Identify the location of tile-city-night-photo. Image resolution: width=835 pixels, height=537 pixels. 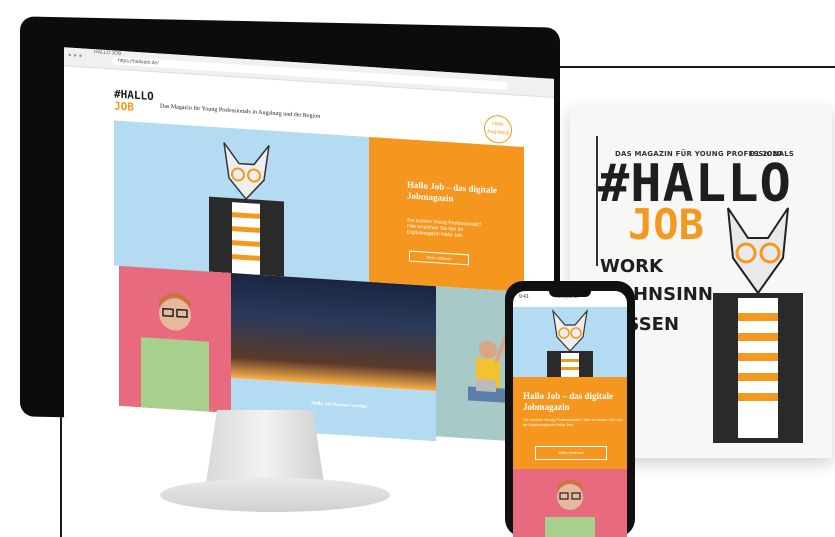
(333, 332).